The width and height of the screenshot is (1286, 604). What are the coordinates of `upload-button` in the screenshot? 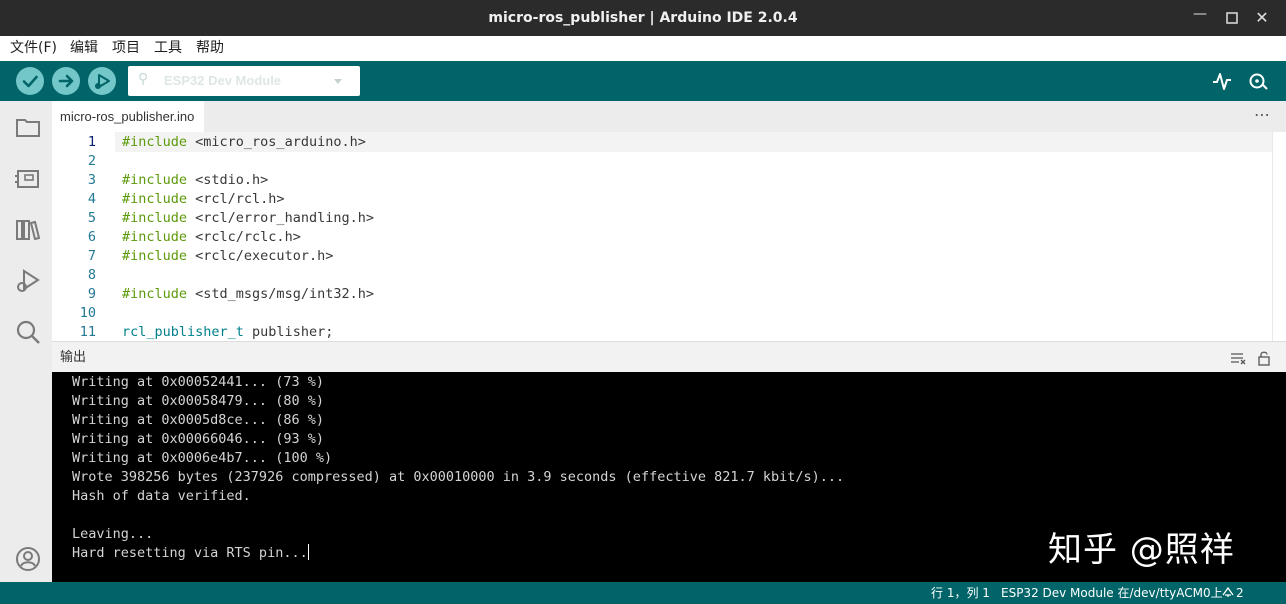 It's located at (66, 81).